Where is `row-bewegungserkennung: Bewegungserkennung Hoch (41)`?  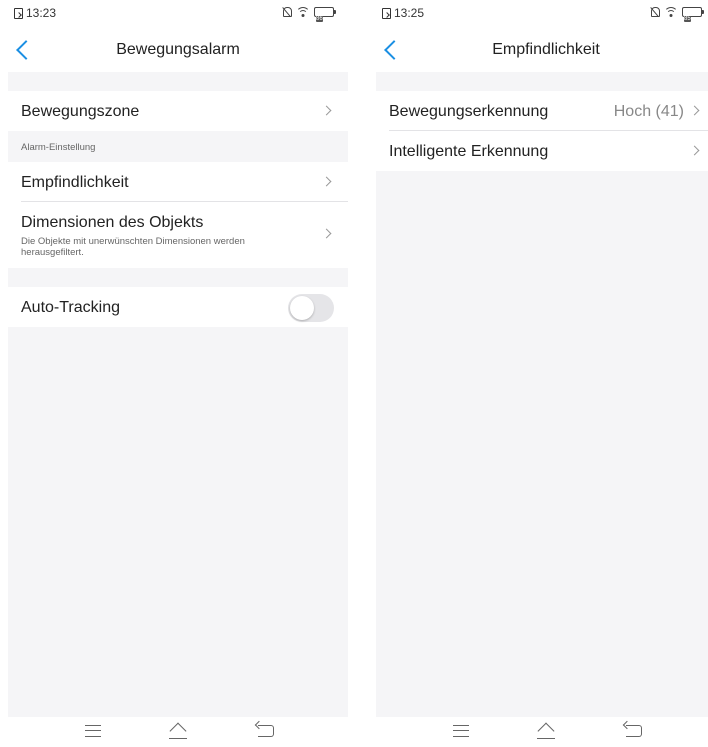
row-bewegungserkennung: Bewegungserkennung Hoch (41) is located at coordinates (542, 111).